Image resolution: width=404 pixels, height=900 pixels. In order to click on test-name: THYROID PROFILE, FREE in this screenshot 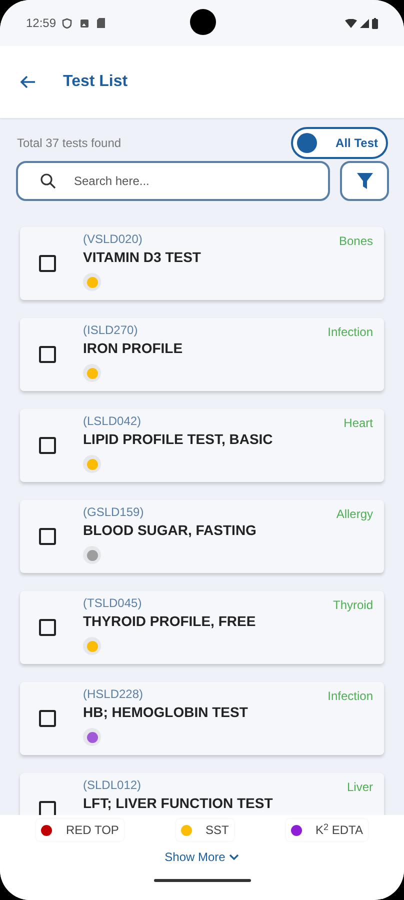, I will do `click(169, 621)`.